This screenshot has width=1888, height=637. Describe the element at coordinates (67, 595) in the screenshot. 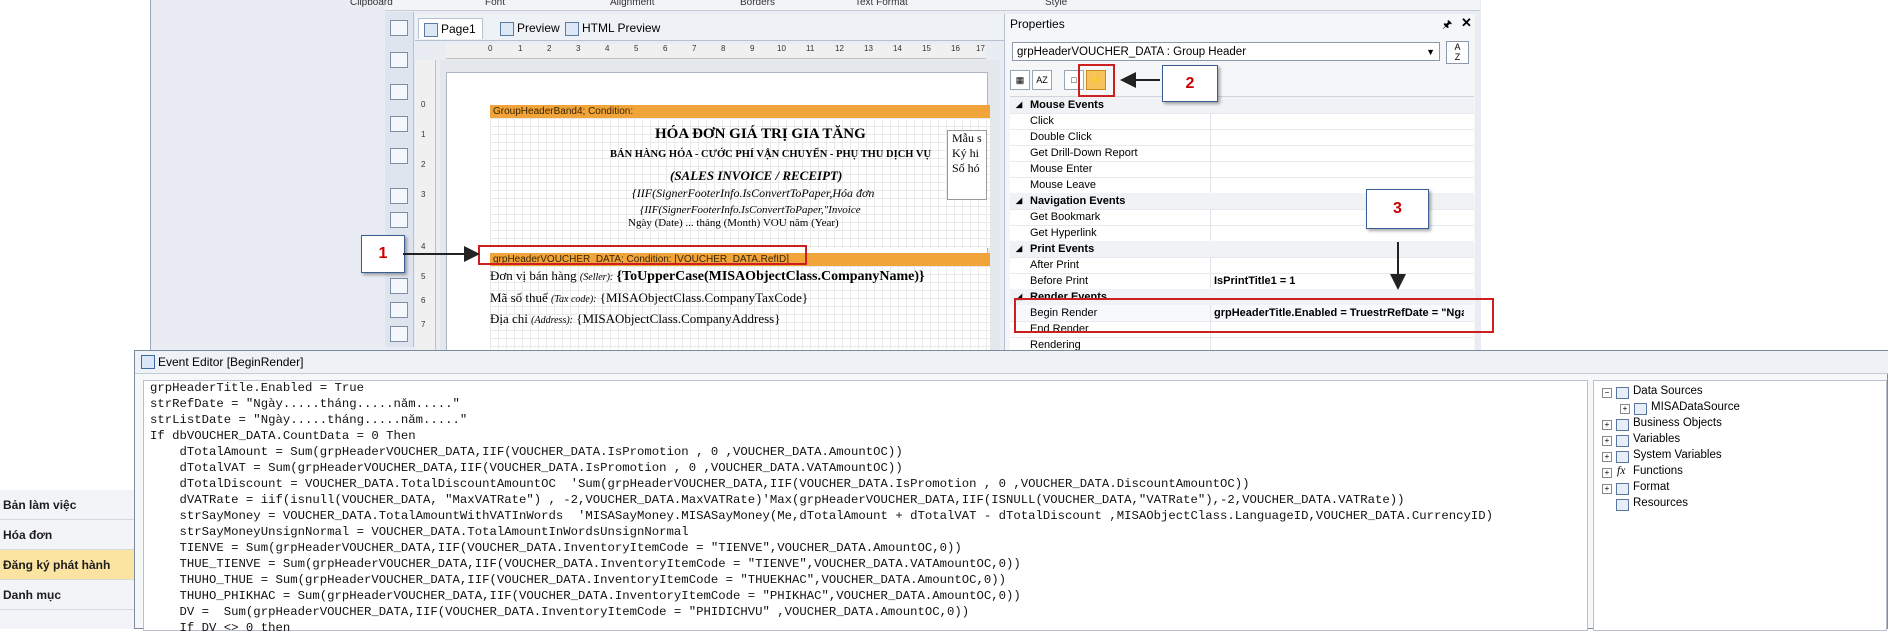

I see `sidebar-item-catalog: Danh mục` at that location.